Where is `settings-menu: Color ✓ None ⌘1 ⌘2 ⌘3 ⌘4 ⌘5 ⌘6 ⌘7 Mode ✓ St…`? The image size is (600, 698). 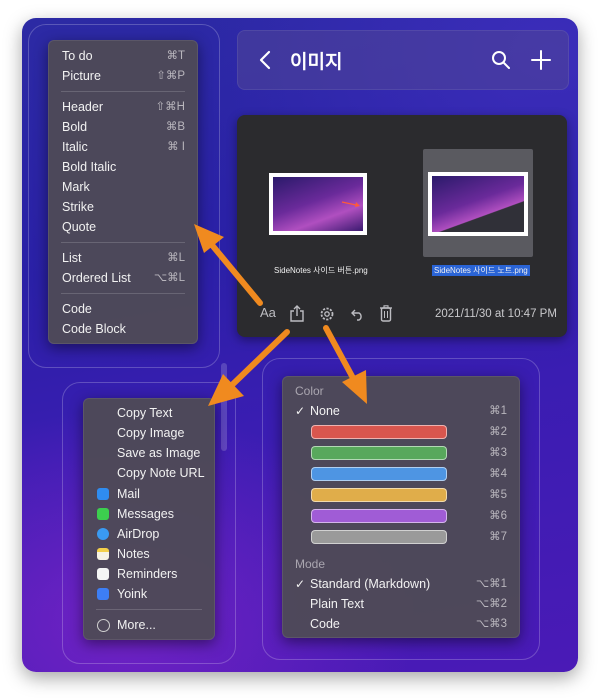
settings-menu: Color ✓ None ⌘1 ⌘2 ⌘3 ⌘4 ⌘5 ⌘6 ⌘7 Mode ✓ St… is located at coordinates (401, 507).